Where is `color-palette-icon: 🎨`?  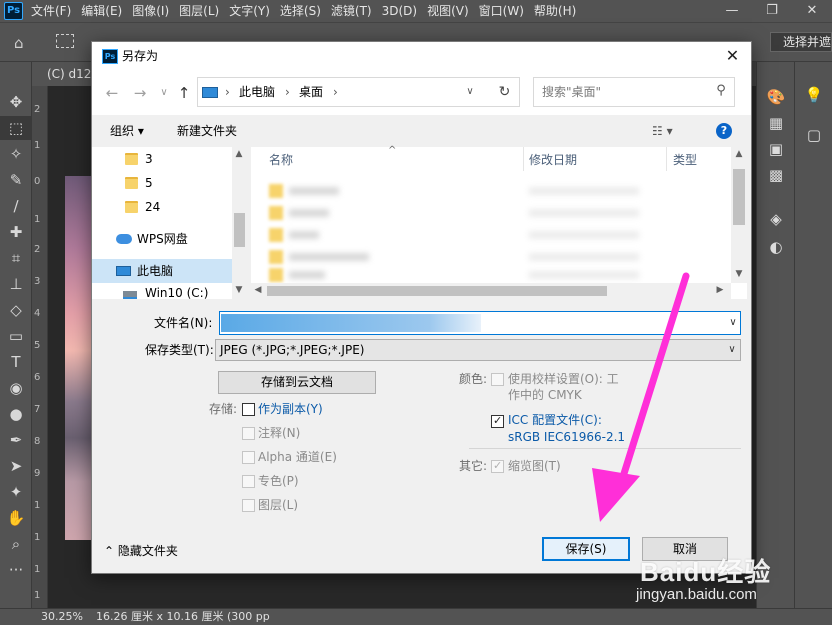 color-palette-icon: 🎨 is located at coordinates (776, 97).